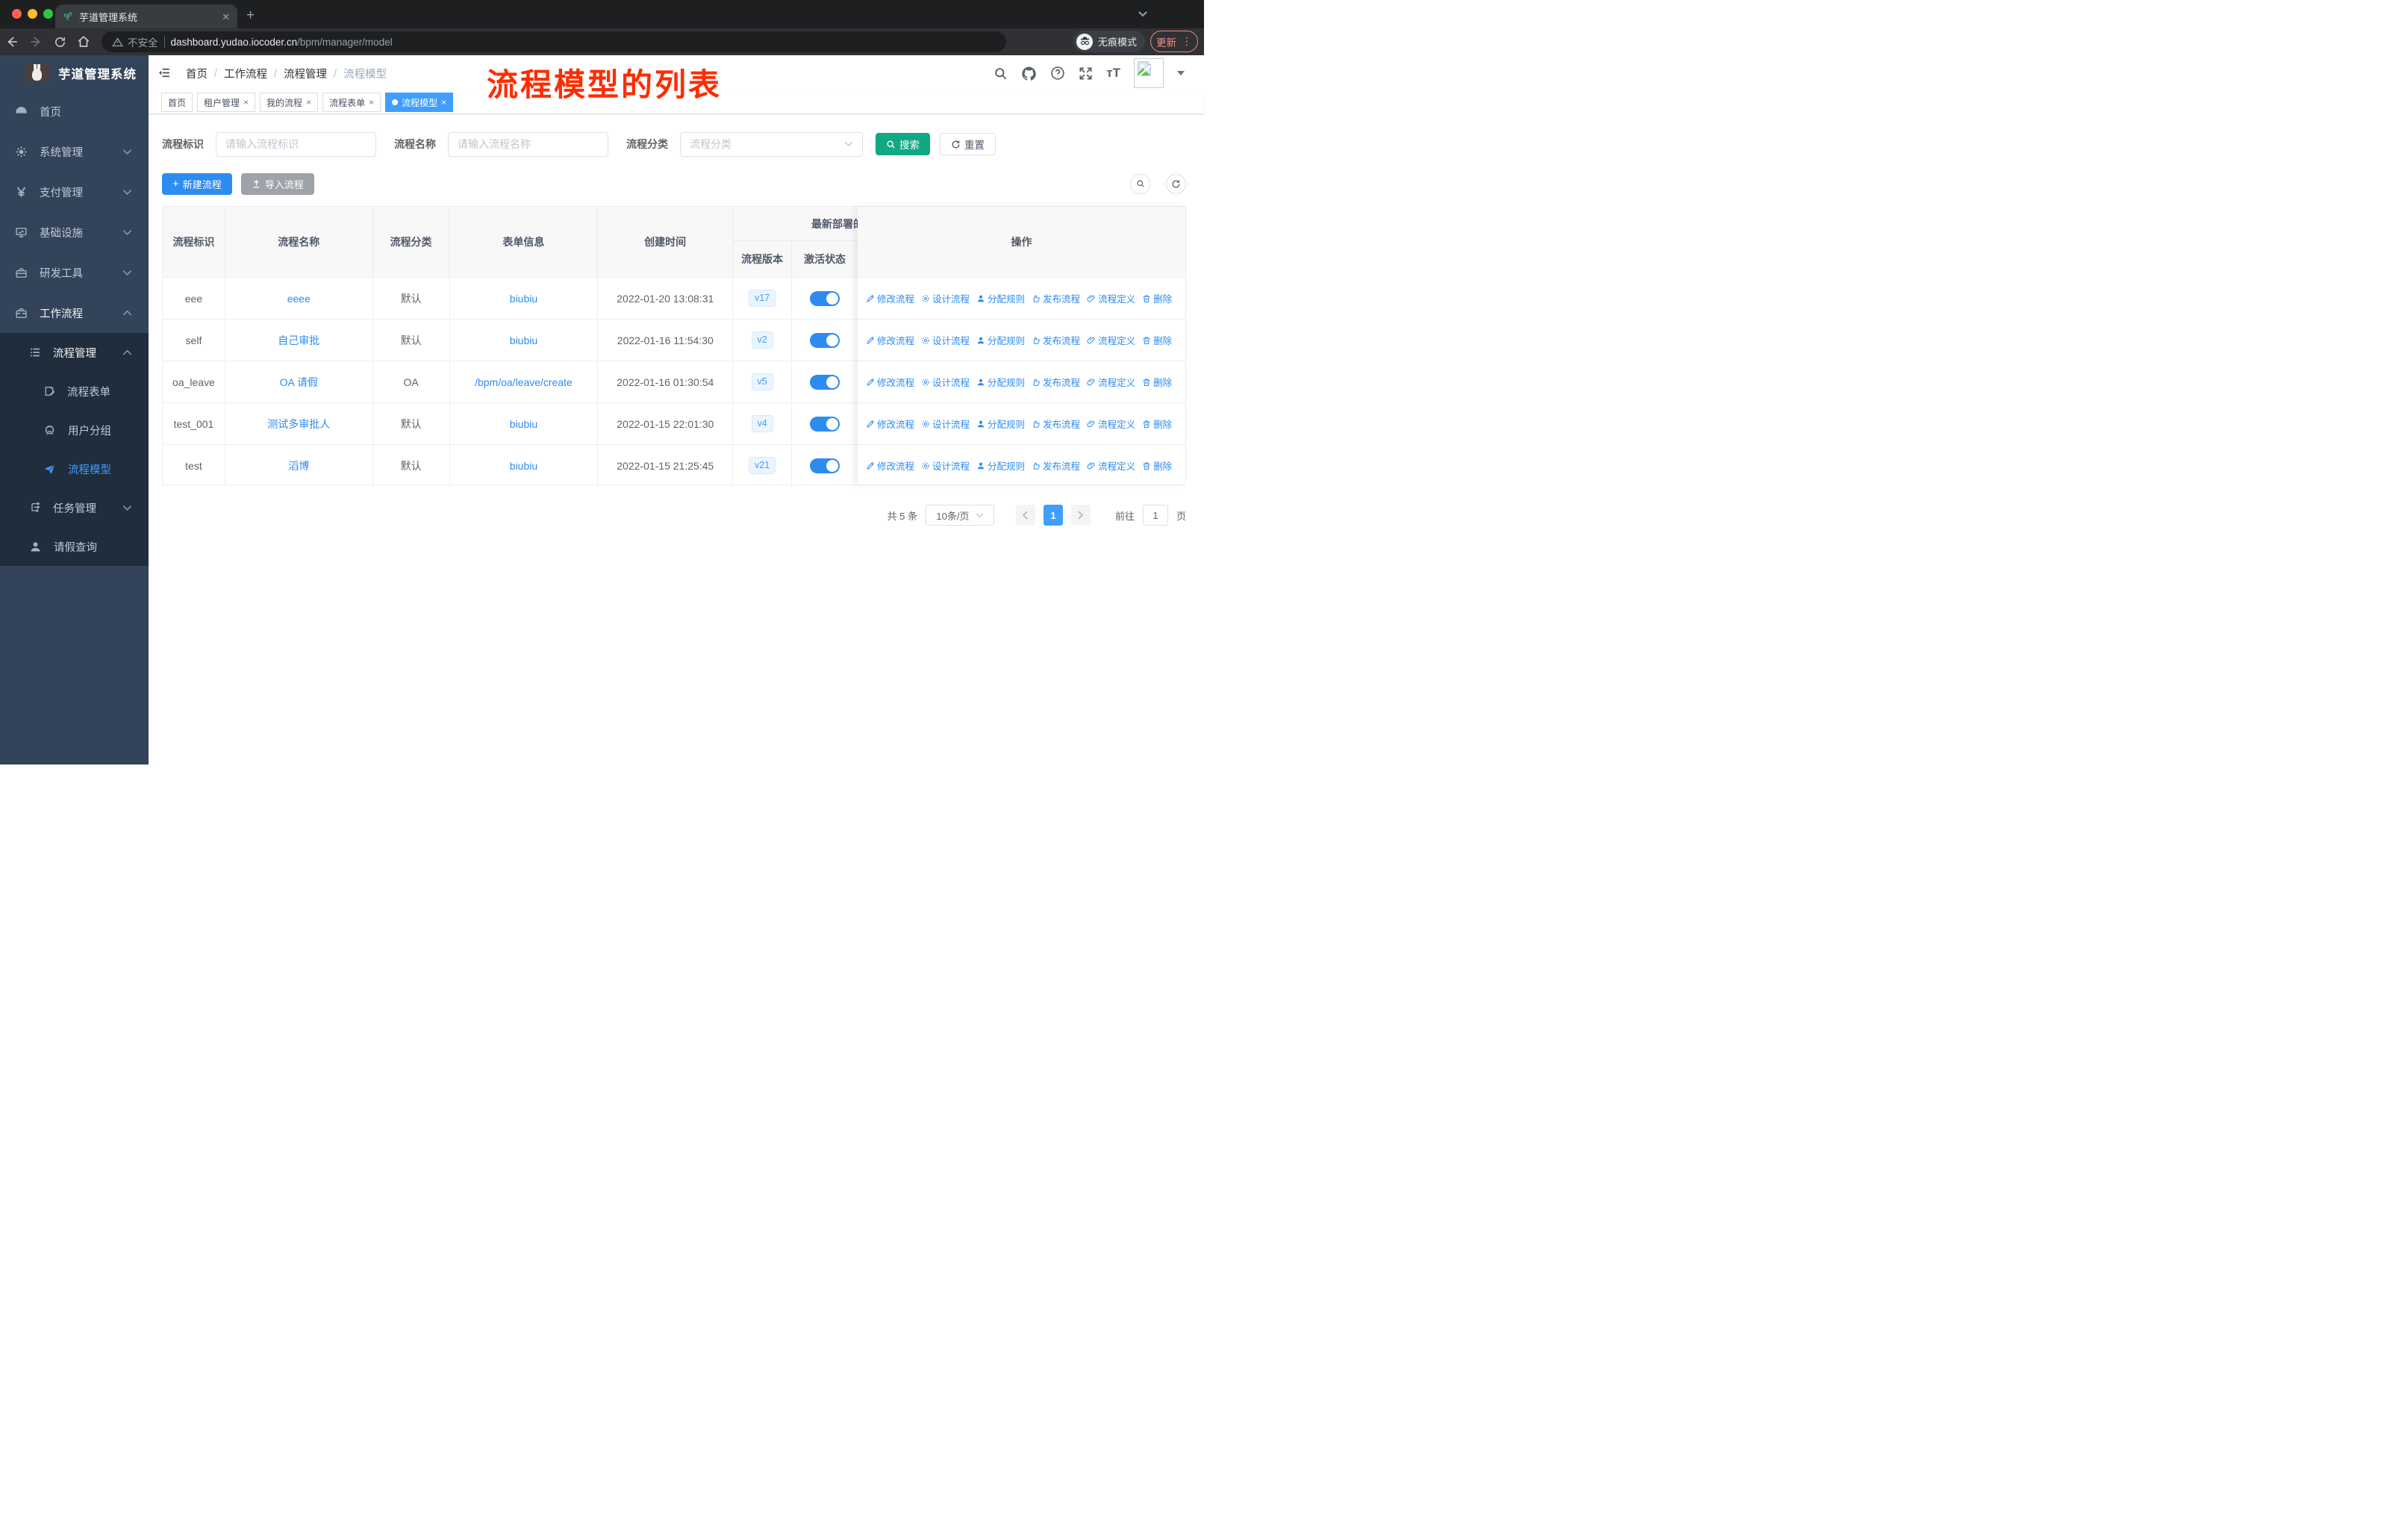 This screenshot has height=1529, width=2408. Describe the element at coordinates (903, 144) in the screenshot. I see `search-button: 搜索` at that location.